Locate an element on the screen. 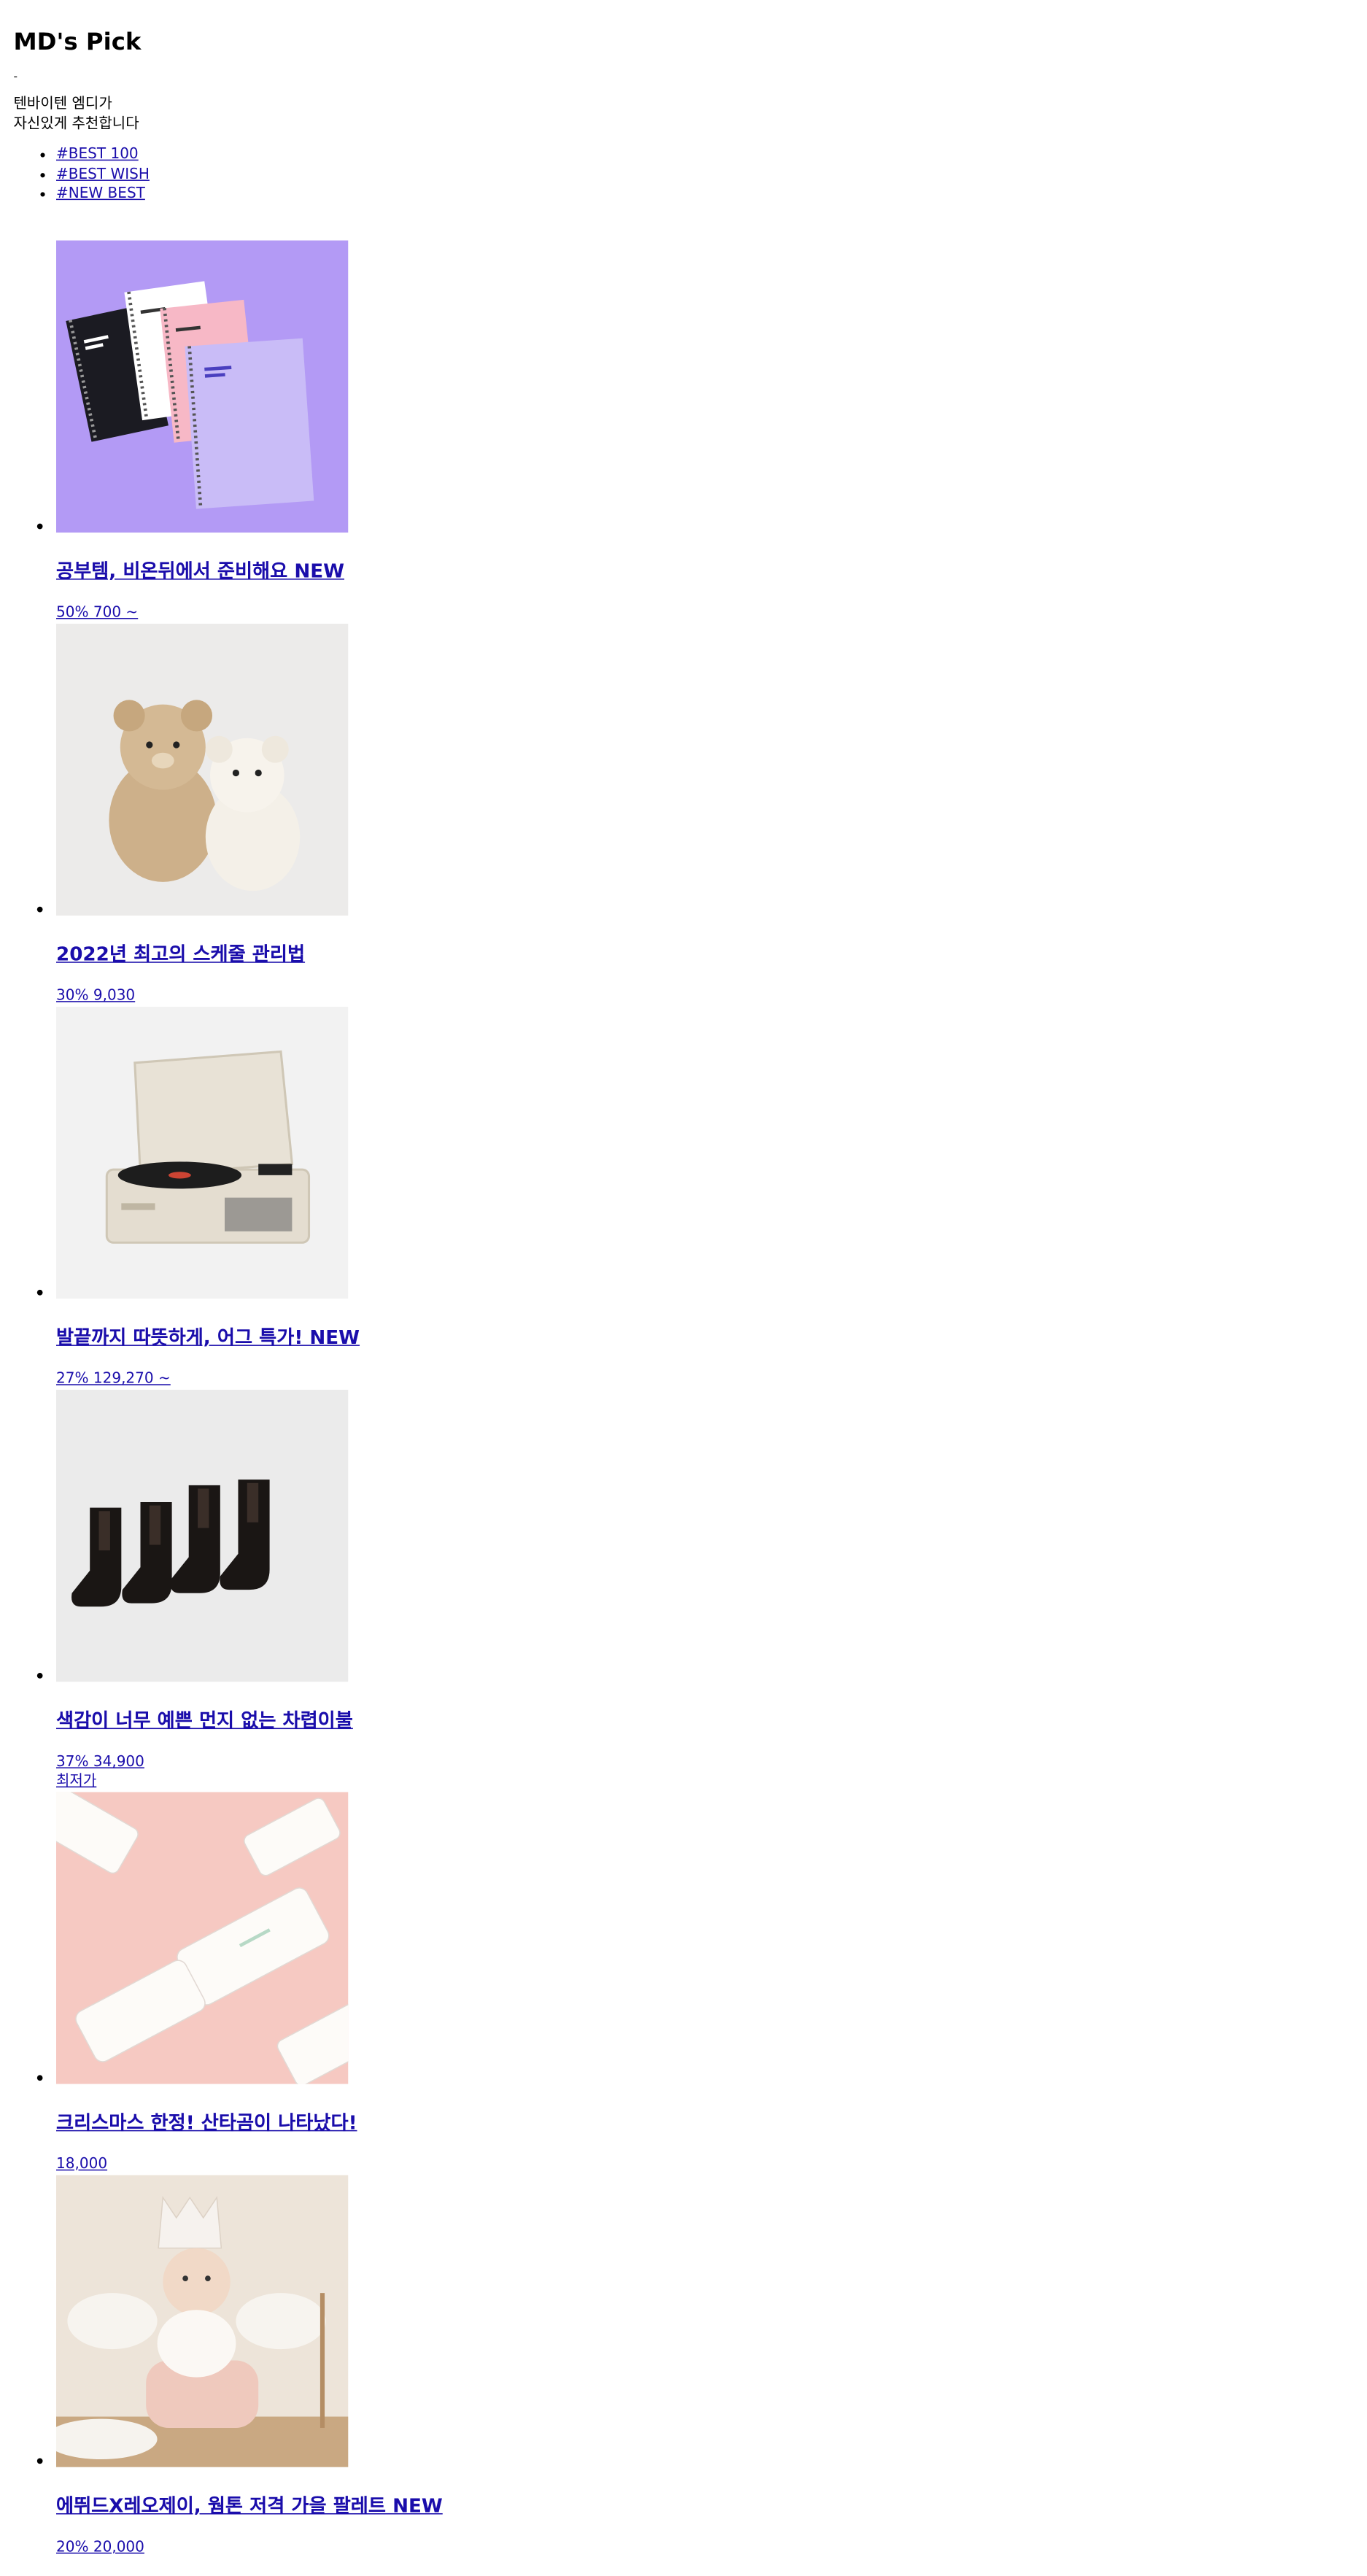 This screenshot has width=1367, height=2576. notebooks-image is located at coordinates (202, 386).